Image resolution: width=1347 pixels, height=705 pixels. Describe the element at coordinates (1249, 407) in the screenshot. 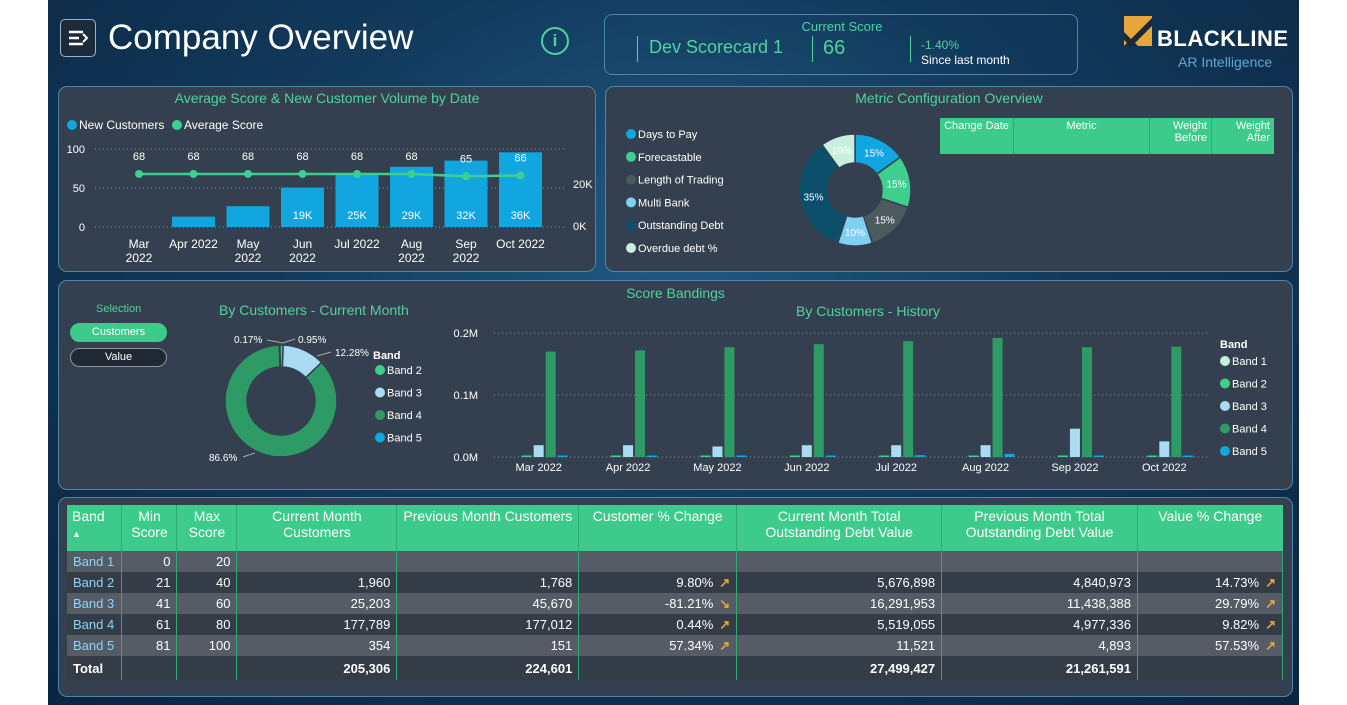

I see `legend-label: Band 3` at that location.